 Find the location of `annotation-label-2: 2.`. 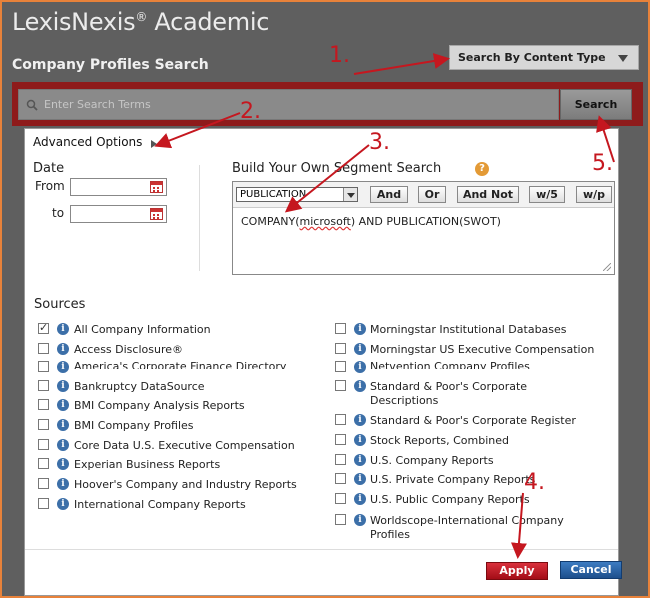

annotation-label-2: 2. is located at coordinates (250, 111).